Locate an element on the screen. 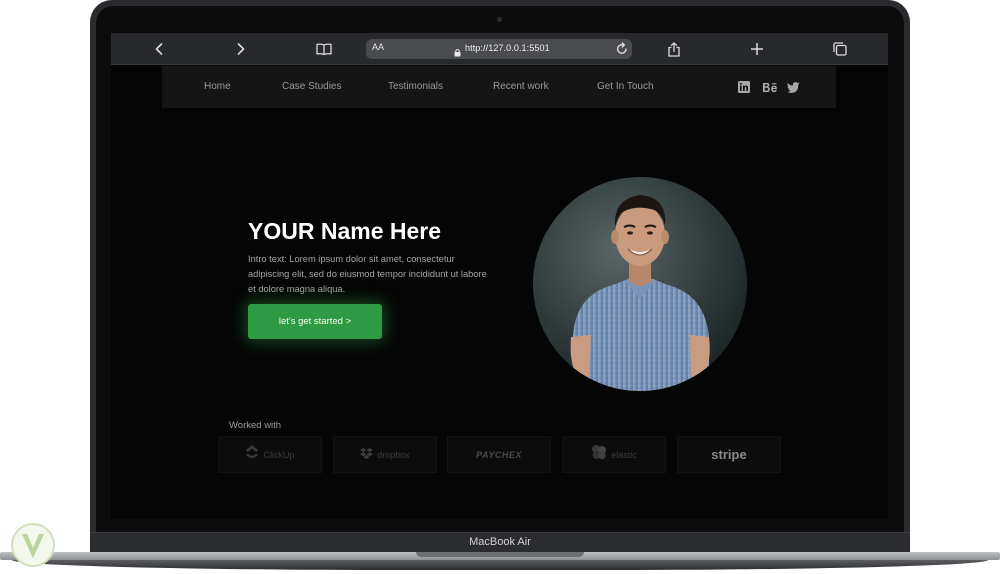 The image size is (1000, 574). reload-icon is located at coordinates (622, 51).